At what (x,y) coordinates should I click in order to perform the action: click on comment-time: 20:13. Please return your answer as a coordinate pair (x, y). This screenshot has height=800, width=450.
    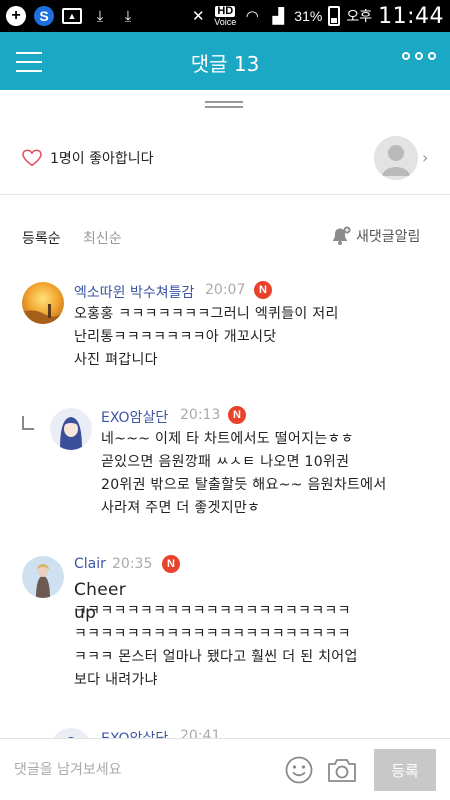
    Looking at the image, I should click on (200, 415).